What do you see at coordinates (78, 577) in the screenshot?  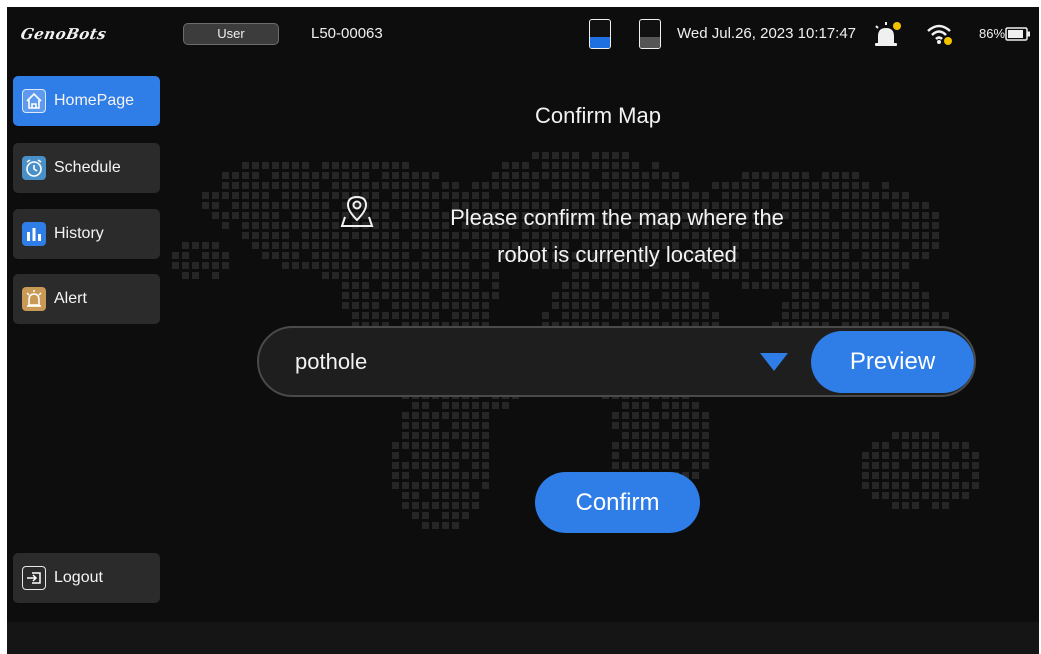 I see `logout-label: Logout` at bounding box center [78, 577].